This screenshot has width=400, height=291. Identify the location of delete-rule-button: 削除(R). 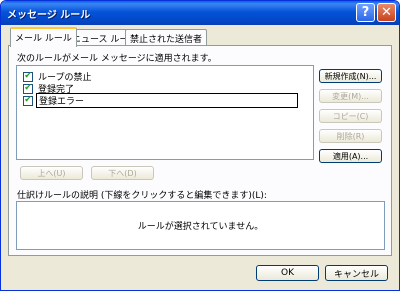
(350, 136).